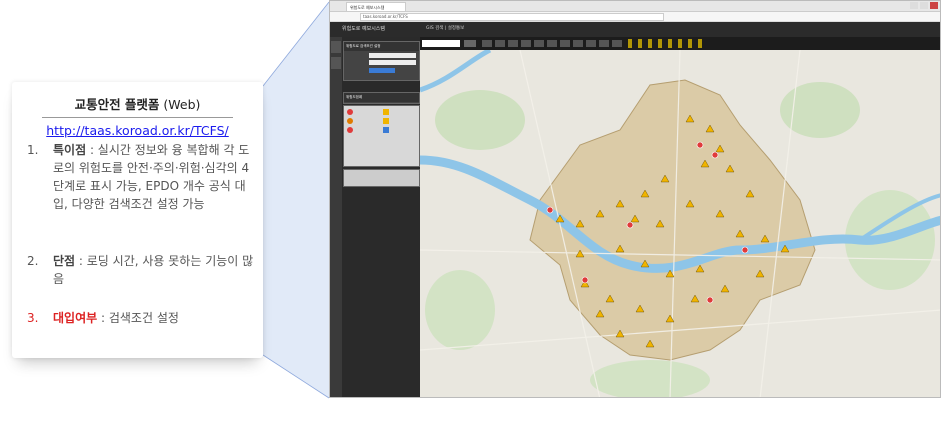 Image resolution: width=941 pixels, height=421 pixels. What do you see at coordinates (512, 17) in the screenshot?
I see `address-field: taas.koroad.or.kr/TCFS` at bounding box center [512, 17].